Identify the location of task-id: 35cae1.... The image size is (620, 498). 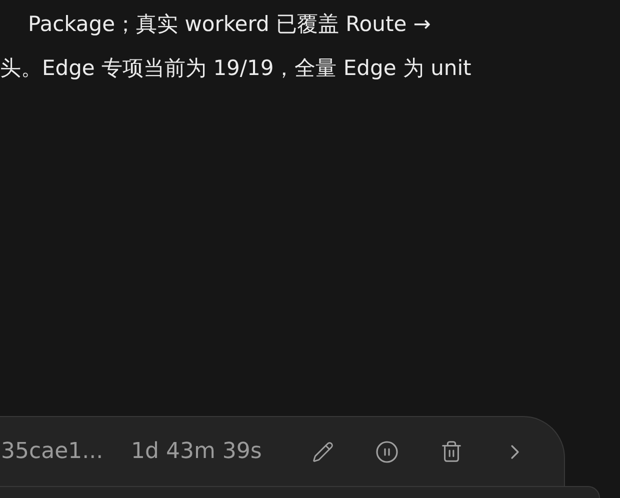
(52, 451).